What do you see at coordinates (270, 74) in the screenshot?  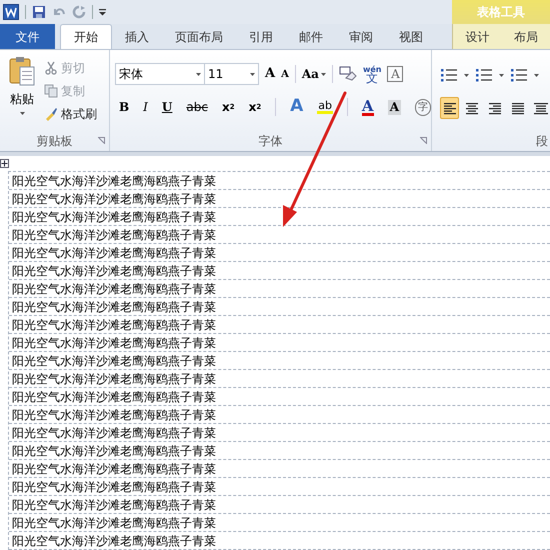 I see `grow-font-button: A` at bounding box center [270, 74].